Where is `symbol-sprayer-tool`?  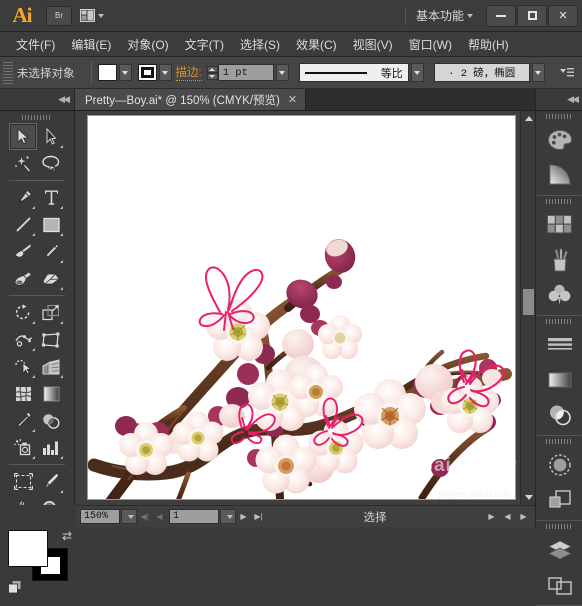 symbol-sprayer-tool is located at coordinates (23, 447).